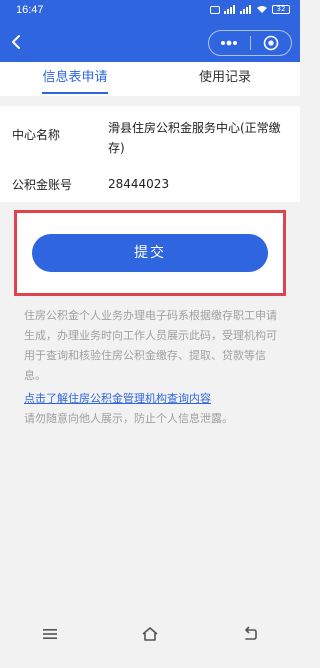  I want to click on more-dots-icon, so click(229, 43).